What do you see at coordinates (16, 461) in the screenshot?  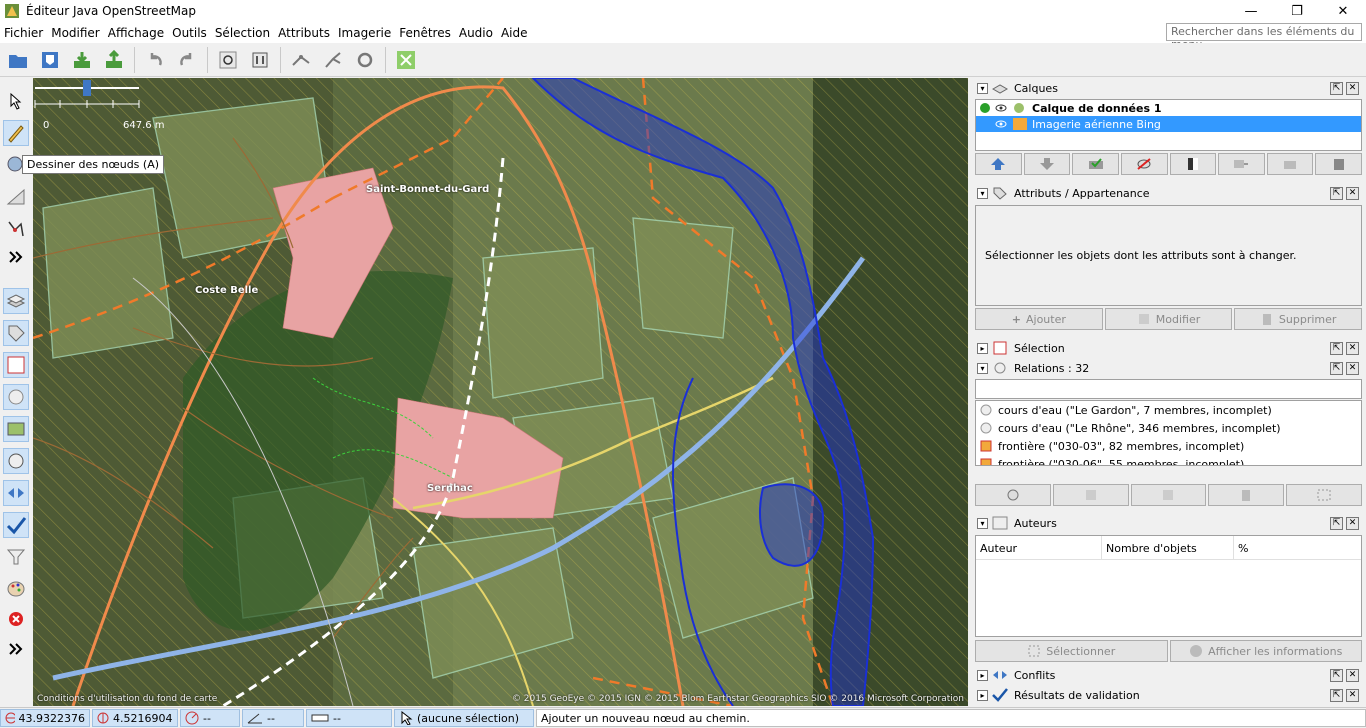 I see `toggle-history-button` at bounding box center [16, 461].